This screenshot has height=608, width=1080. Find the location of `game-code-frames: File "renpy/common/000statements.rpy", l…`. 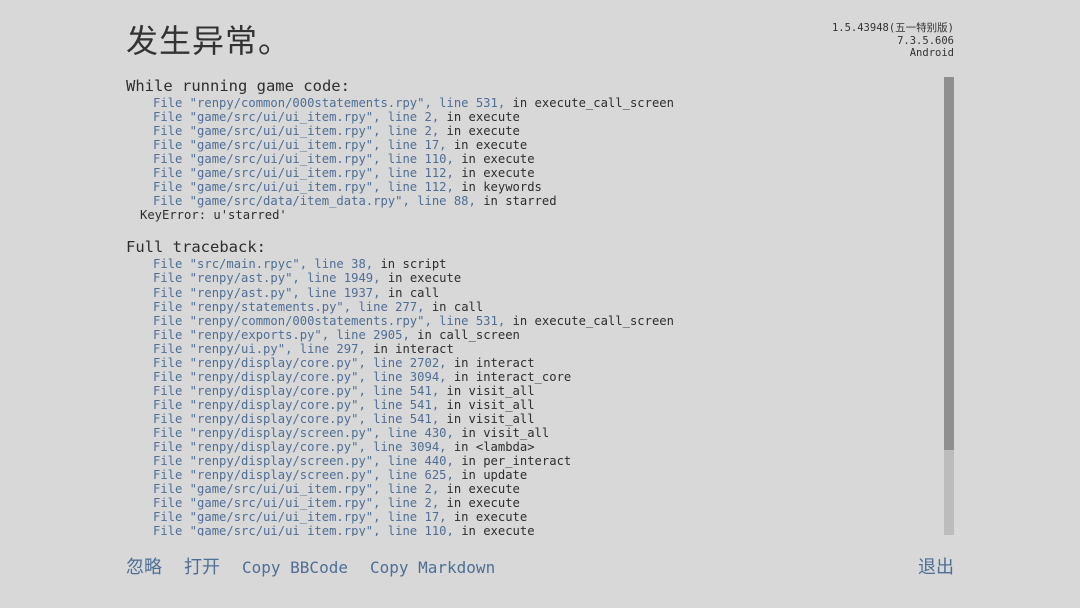

game-code-frames: File "renpy/common/000statements.rpy", l… is located at coordinates (532, 152).